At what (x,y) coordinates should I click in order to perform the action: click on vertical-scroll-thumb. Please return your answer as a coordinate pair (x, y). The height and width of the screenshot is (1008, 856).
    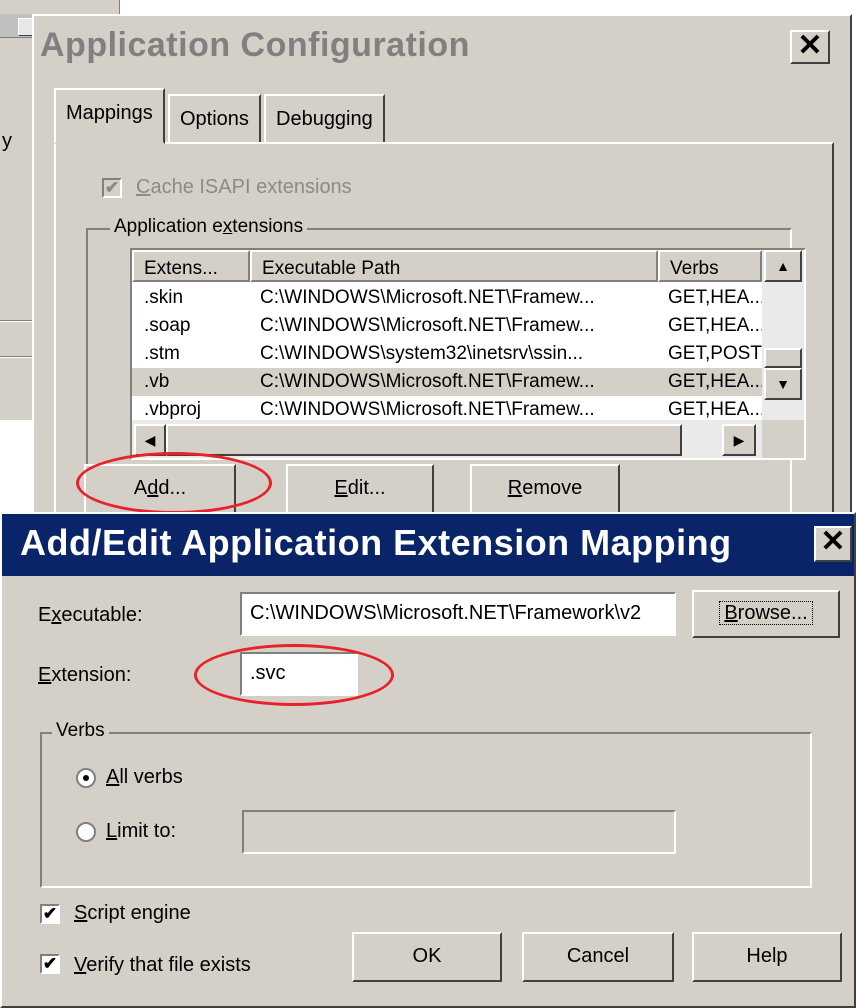
    Looking at the image, I should click on (783, 358).